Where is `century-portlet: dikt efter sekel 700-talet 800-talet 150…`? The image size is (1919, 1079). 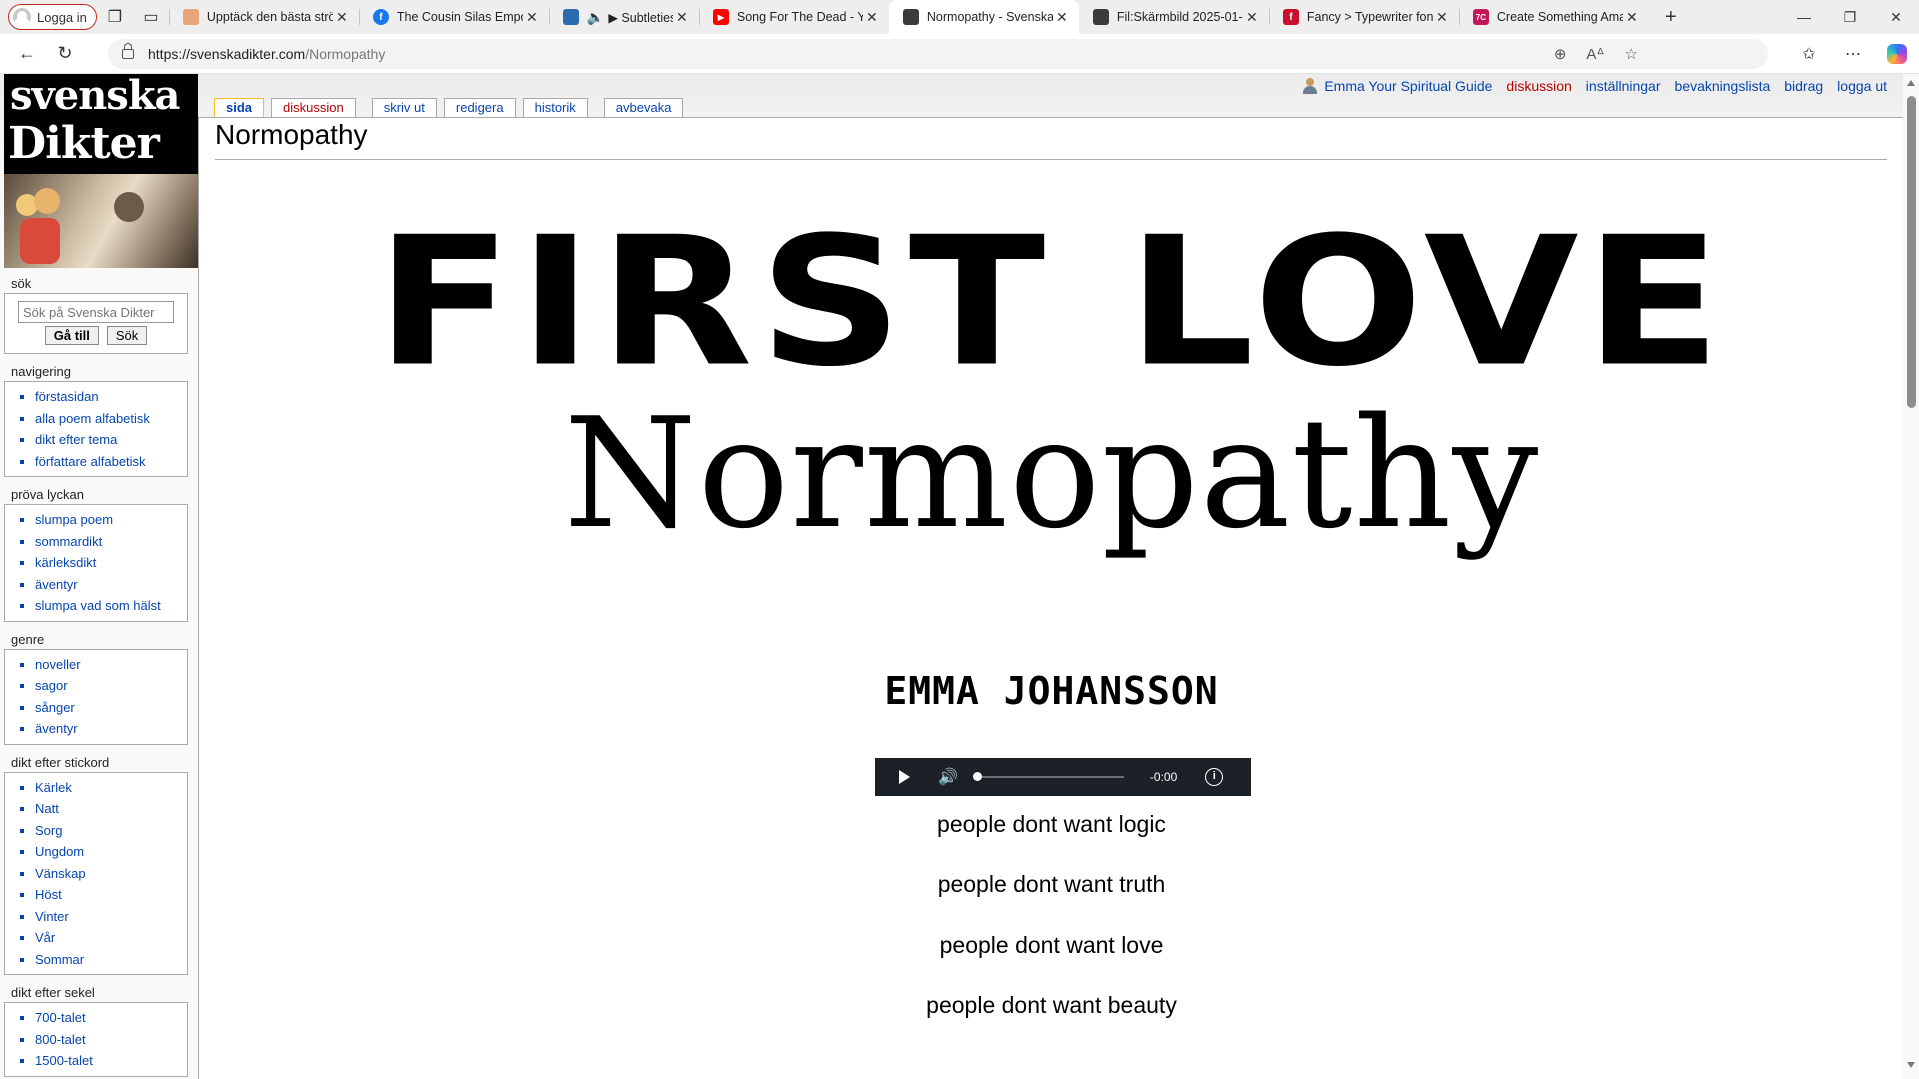 century-portlet: dikt efter sekel 700-talet 800-talet 150… is located at coordinates (96, 1030).